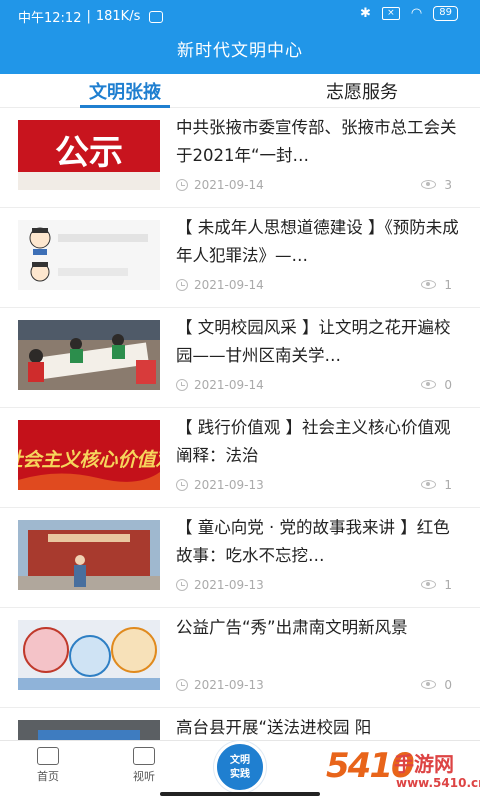 The image size is (480, 800). I want to click on nav-center-line1: 文明, so click(240, 760).